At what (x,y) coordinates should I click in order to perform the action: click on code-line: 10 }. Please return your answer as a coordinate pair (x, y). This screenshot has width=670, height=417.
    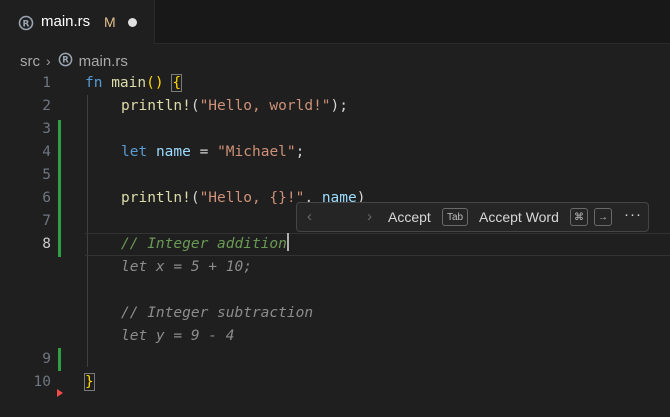
    Looking at the image, I should click on (335, 382).